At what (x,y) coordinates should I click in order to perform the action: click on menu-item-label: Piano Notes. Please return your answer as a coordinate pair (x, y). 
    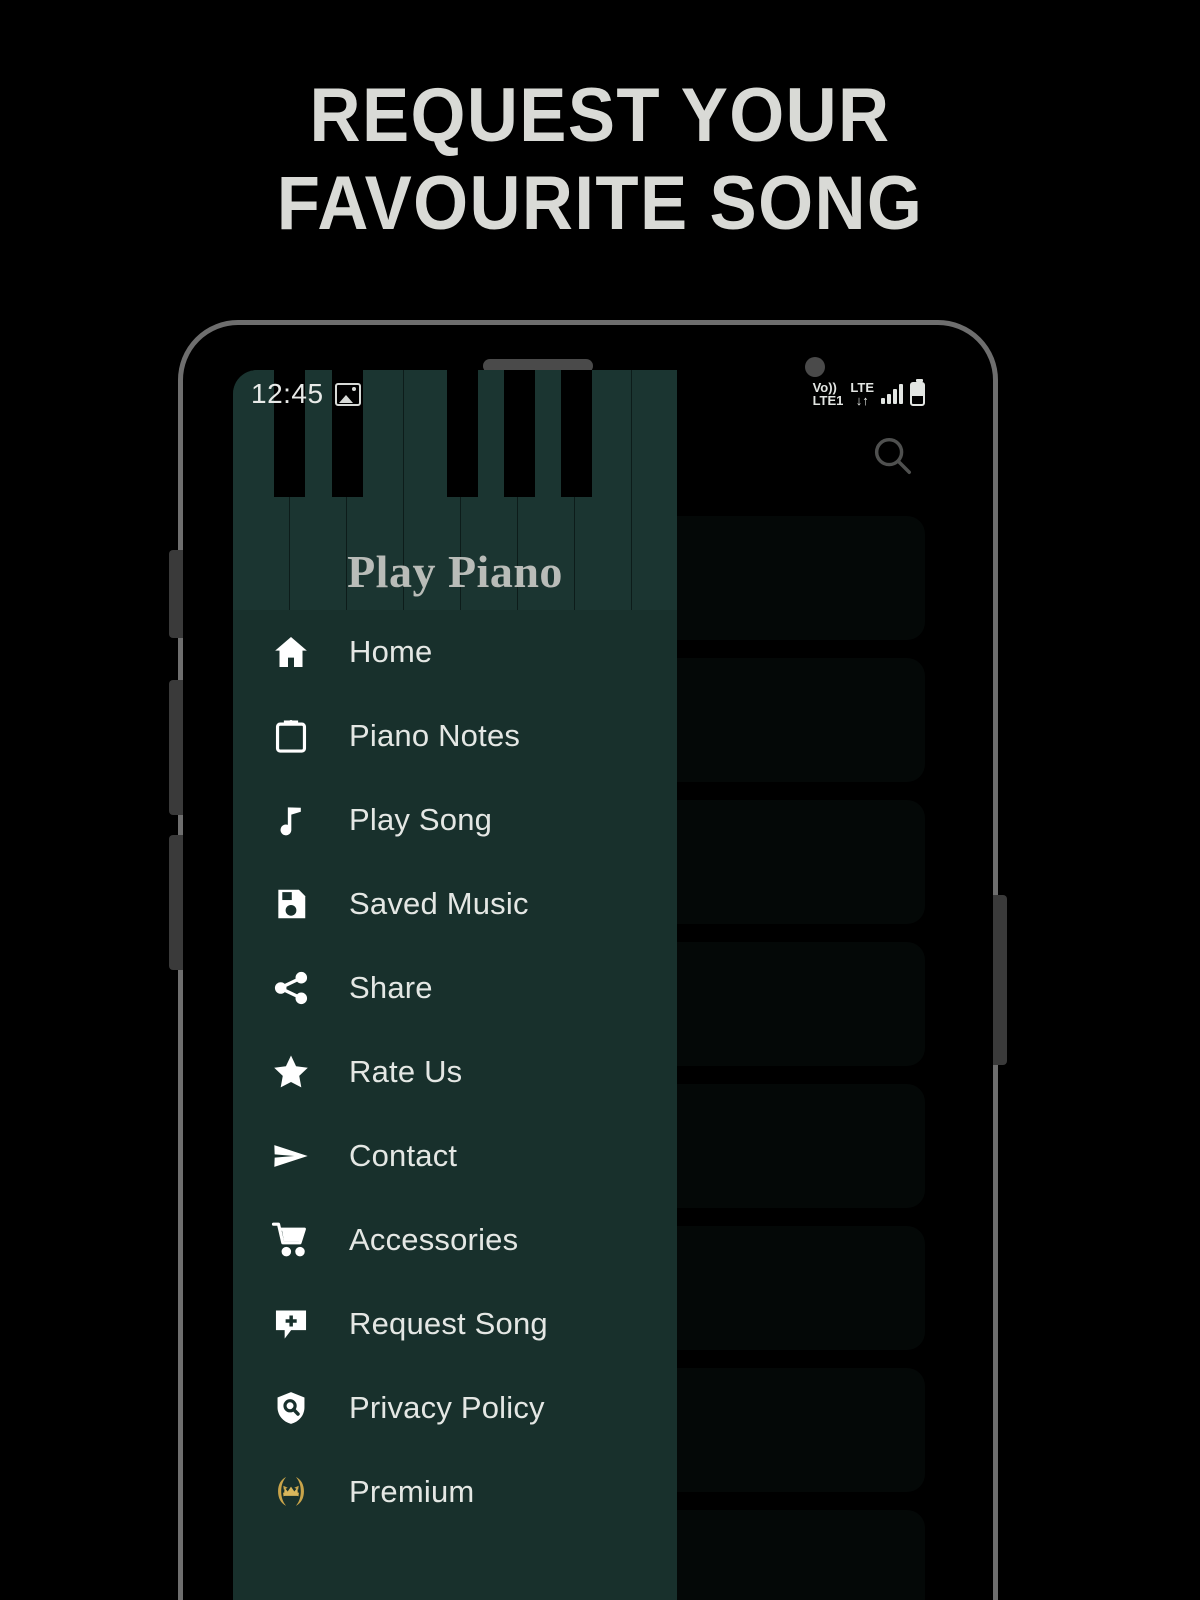
    Looking at the image, I should click on (435, 735).